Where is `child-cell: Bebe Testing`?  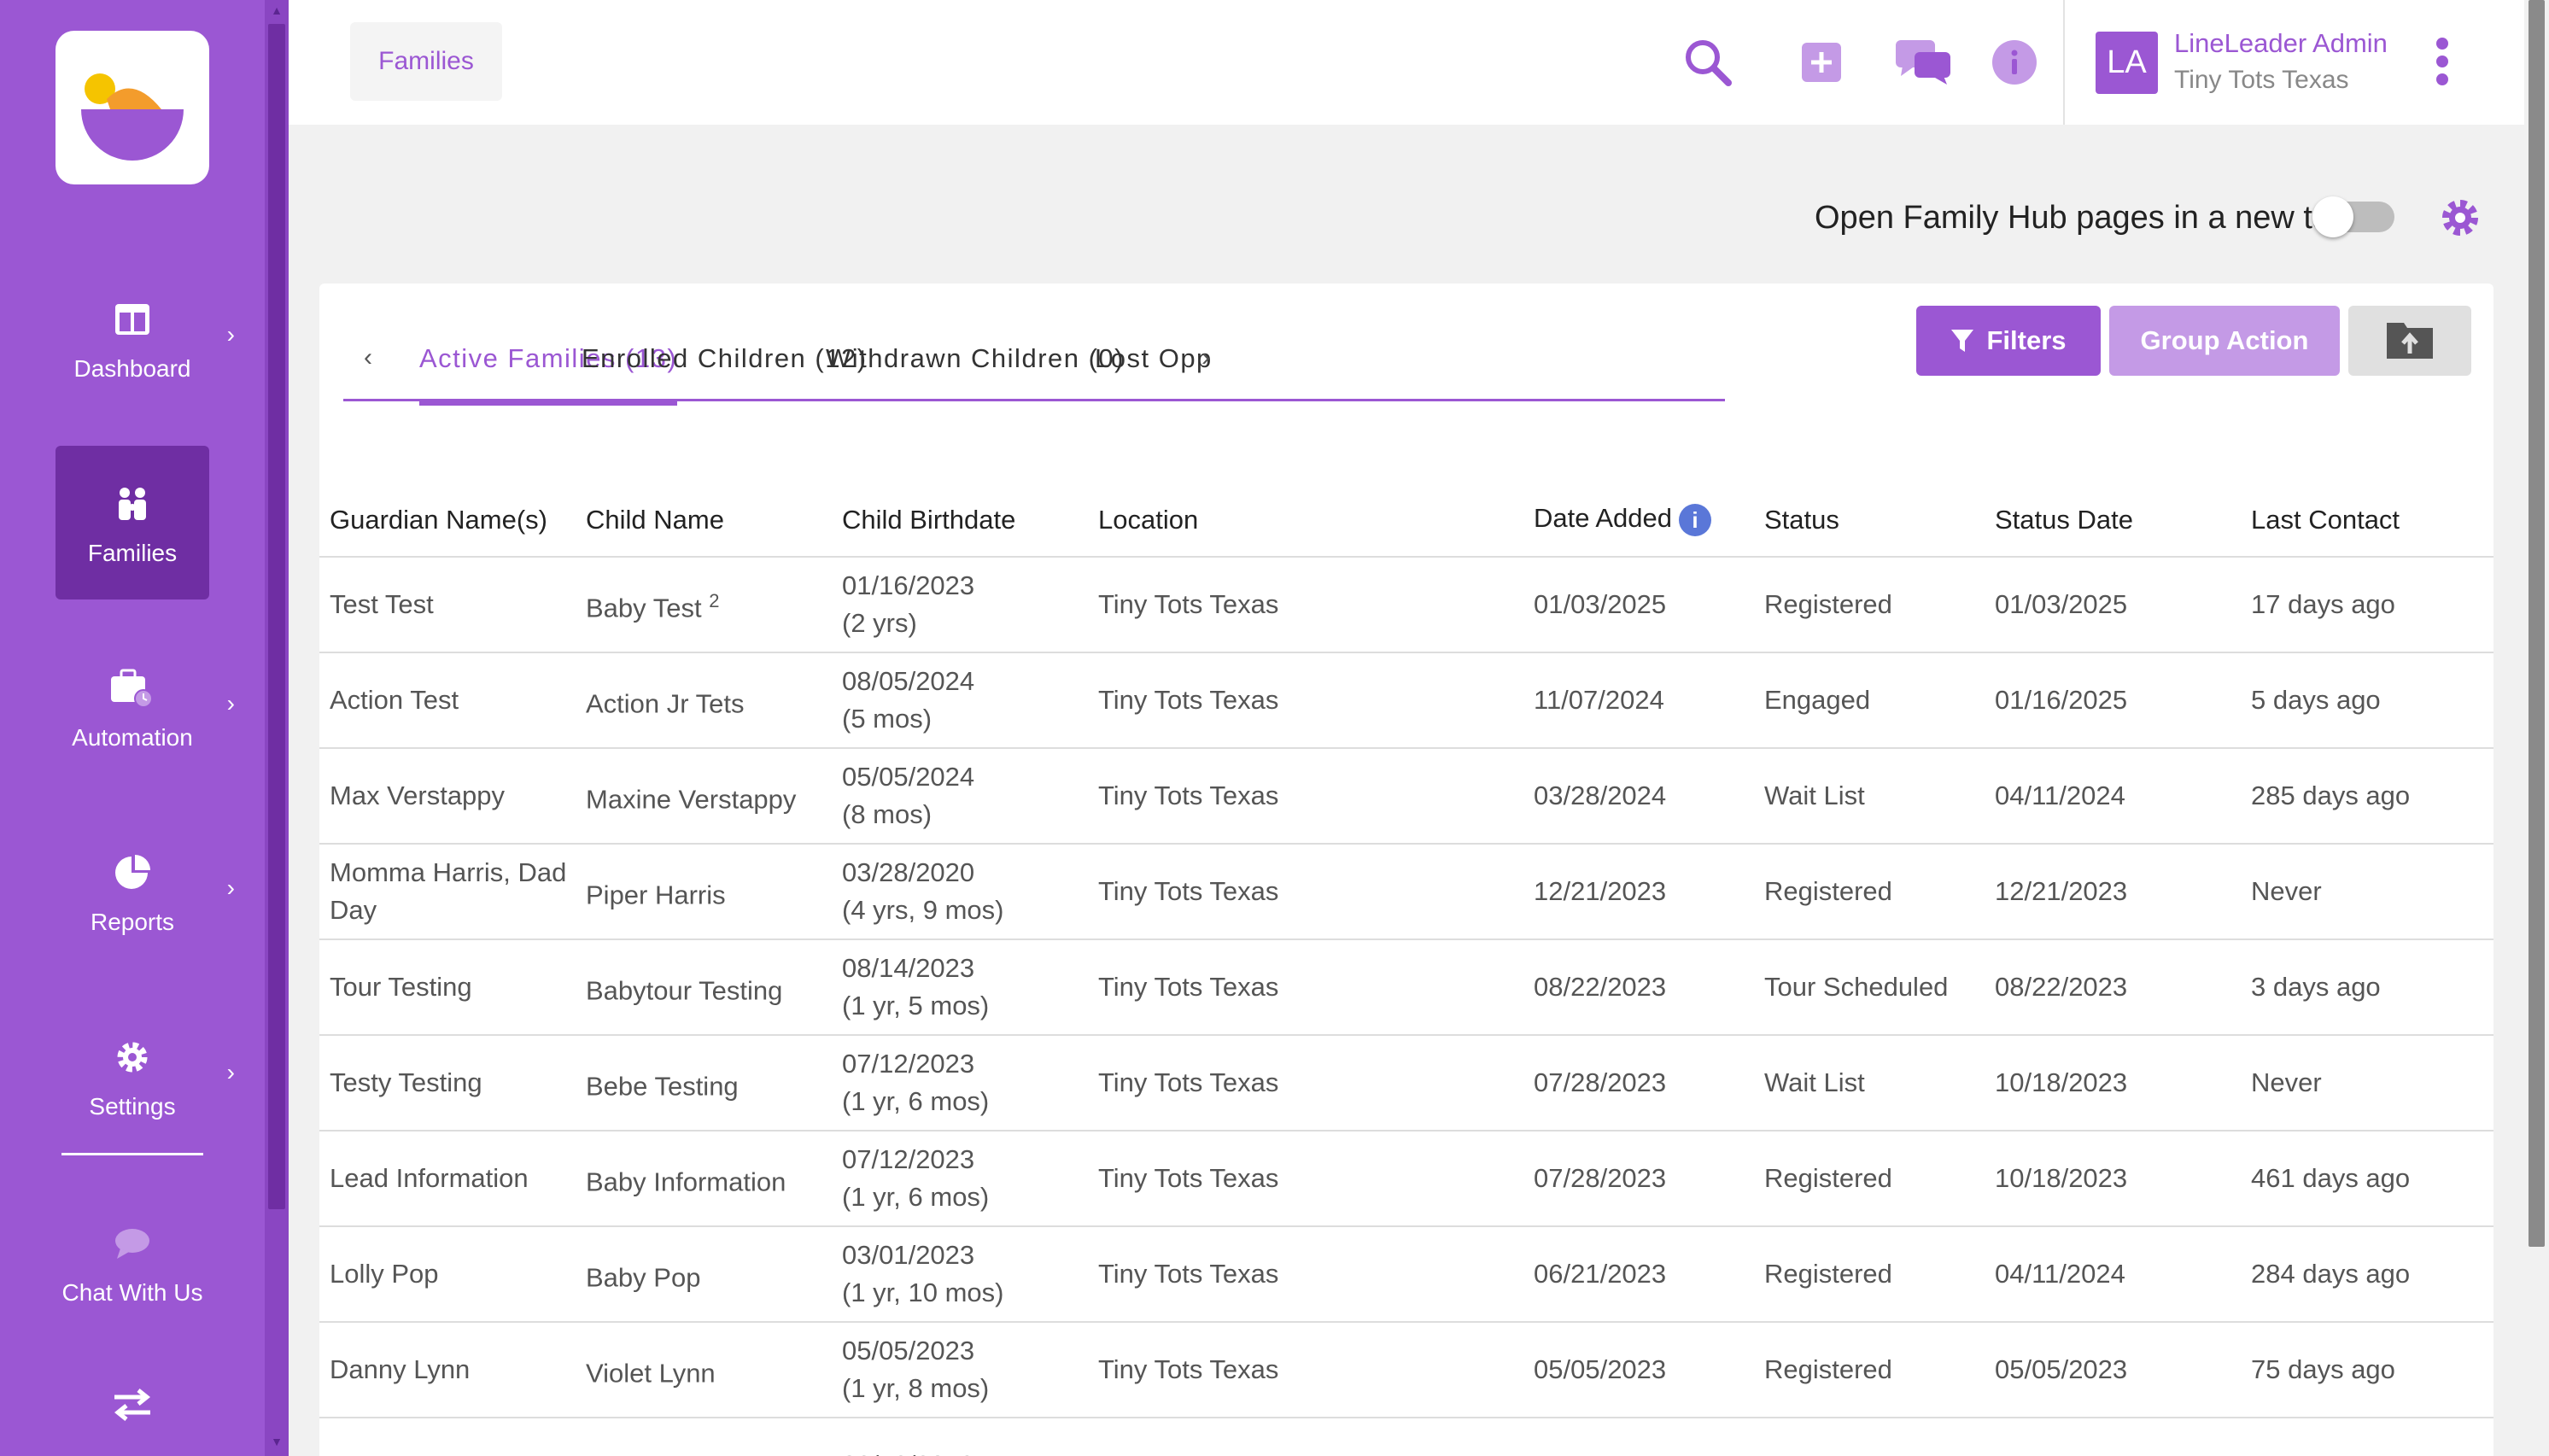 child-cell: Bebe Testing is located at coordinates (704, 1083).